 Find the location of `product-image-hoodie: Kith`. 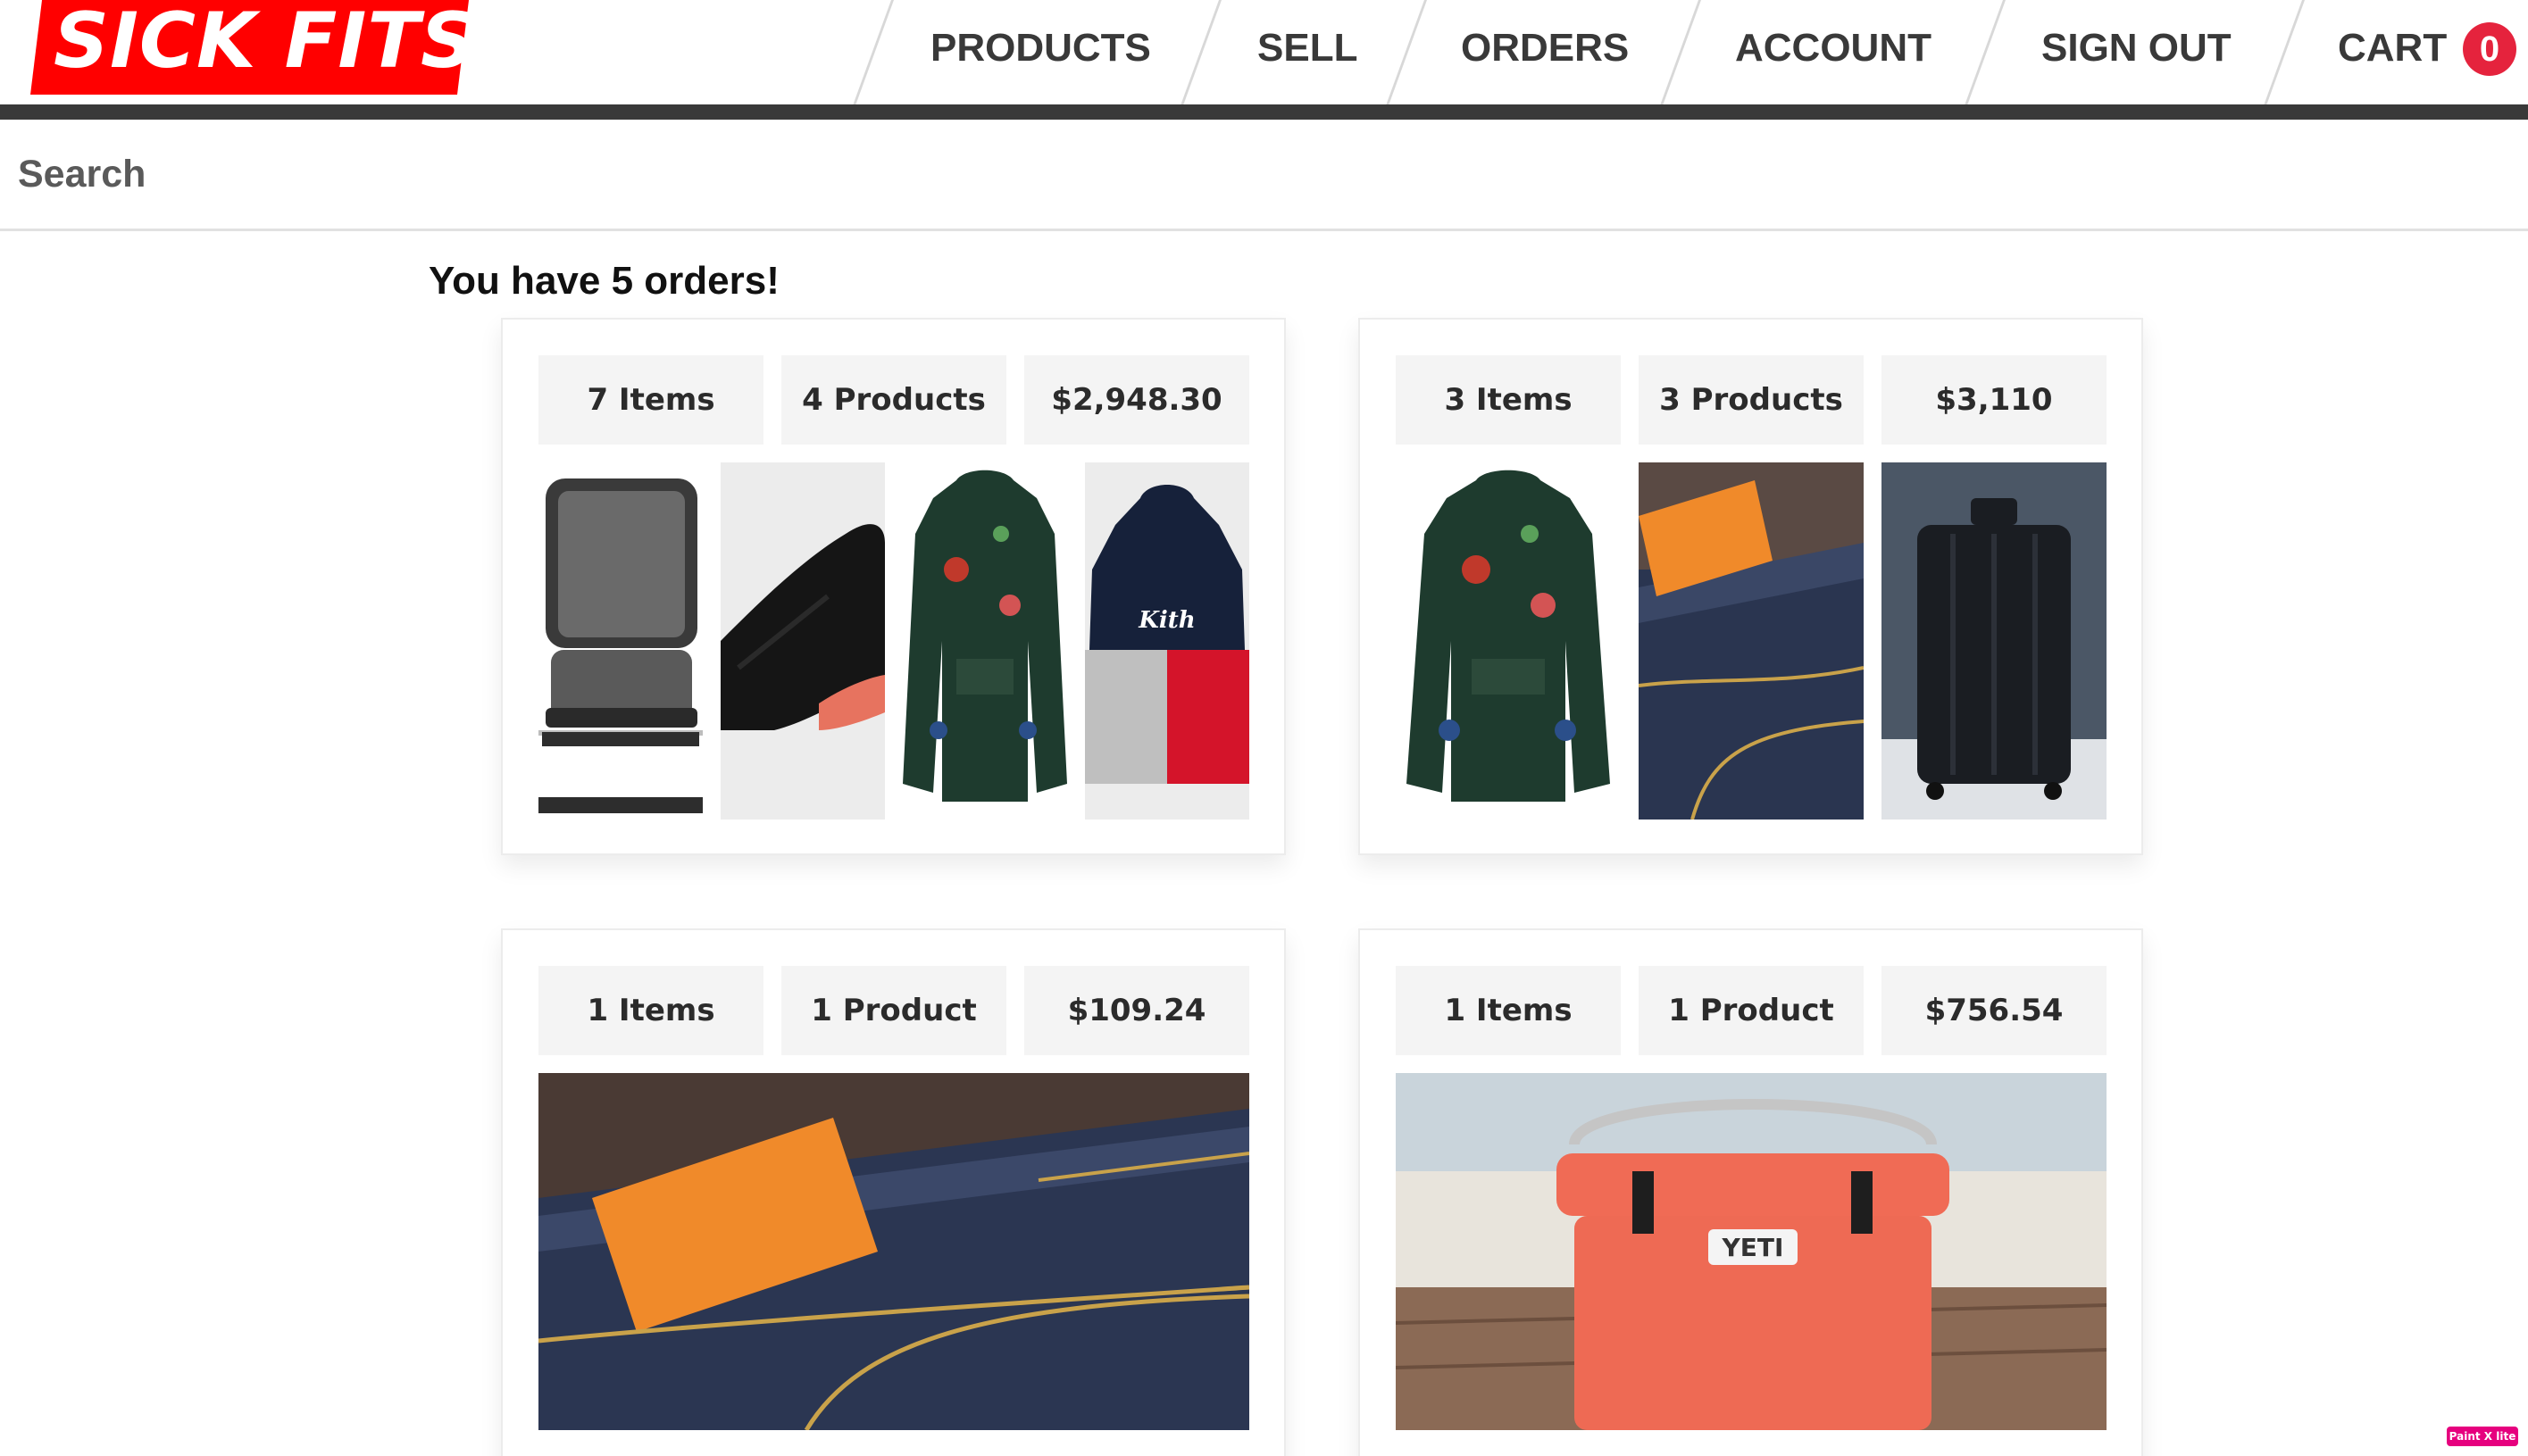

product-image-hoodie: Kith is located at coordinates (1167, 641).